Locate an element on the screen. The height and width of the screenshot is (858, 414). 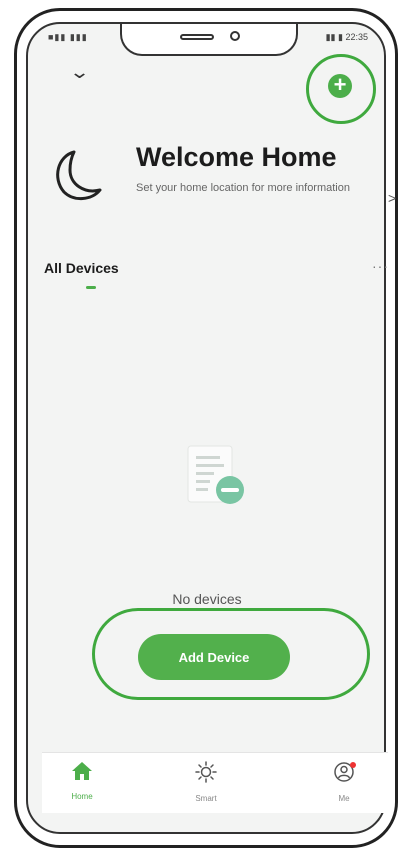
phone-notch is located at coordinates (209, 40).